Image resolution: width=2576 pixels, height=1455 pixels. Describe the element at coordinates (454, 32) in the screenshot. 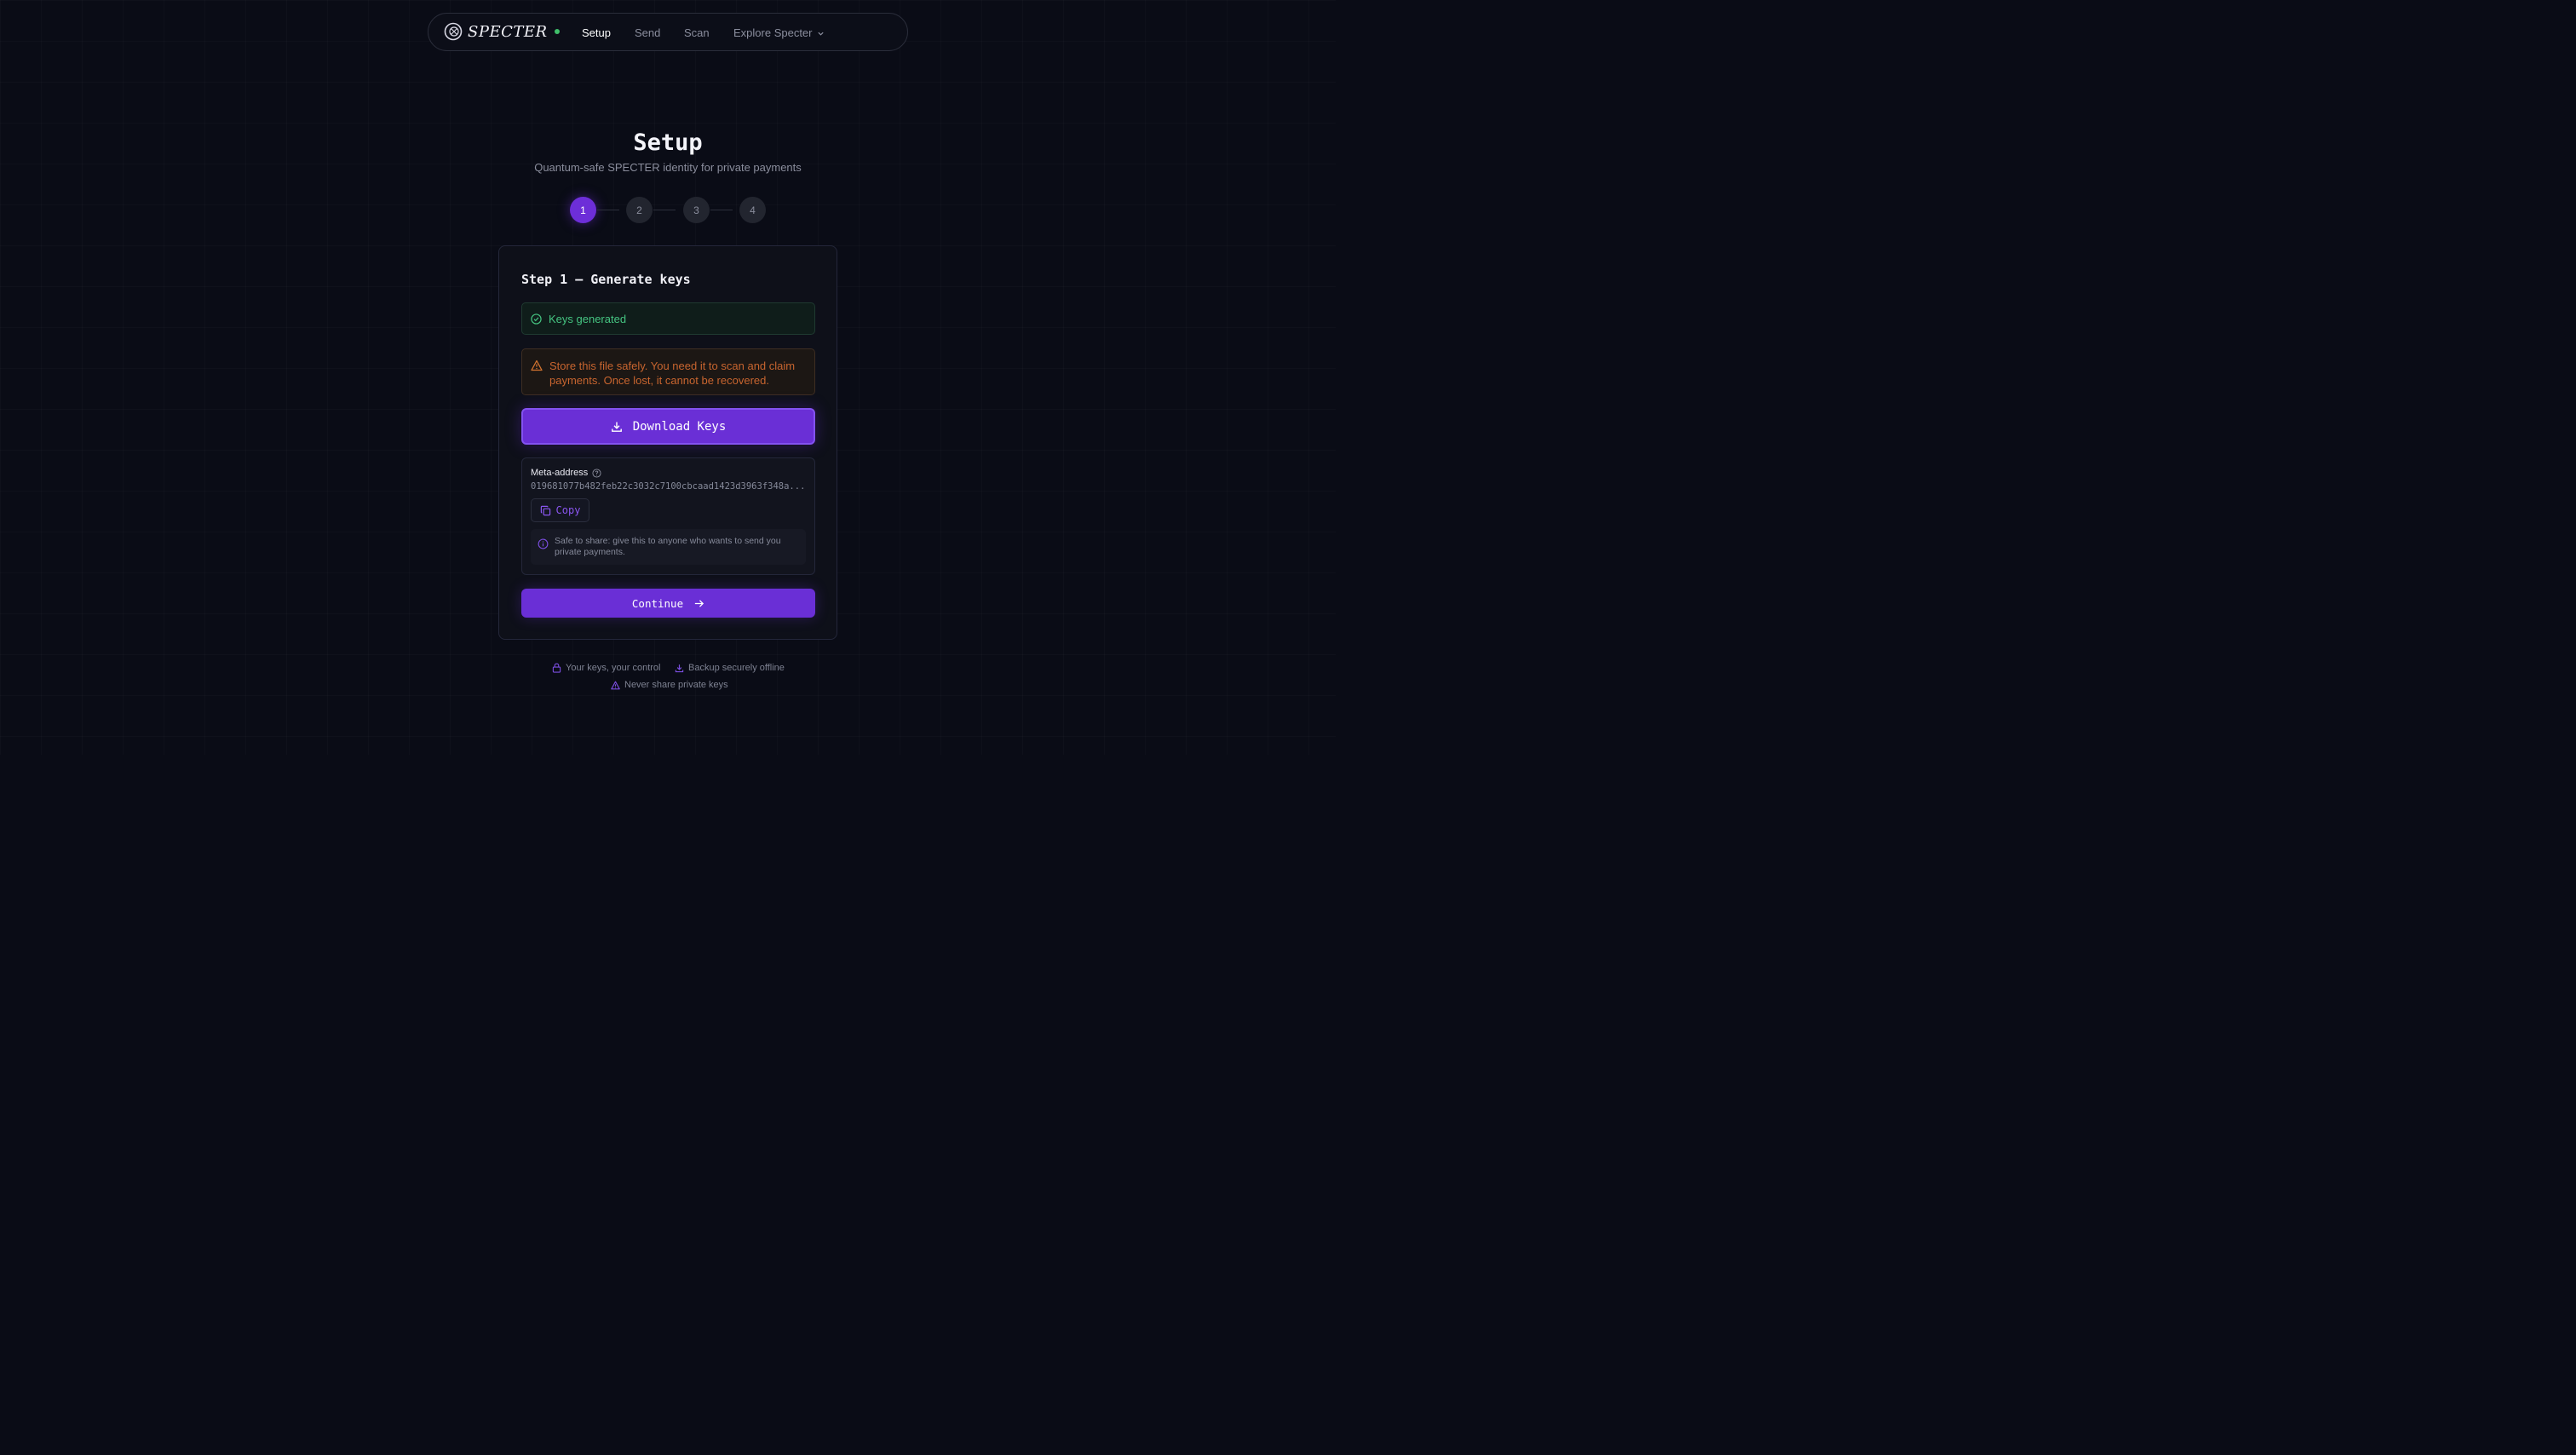

I see `specter-logo-icon` at that location.